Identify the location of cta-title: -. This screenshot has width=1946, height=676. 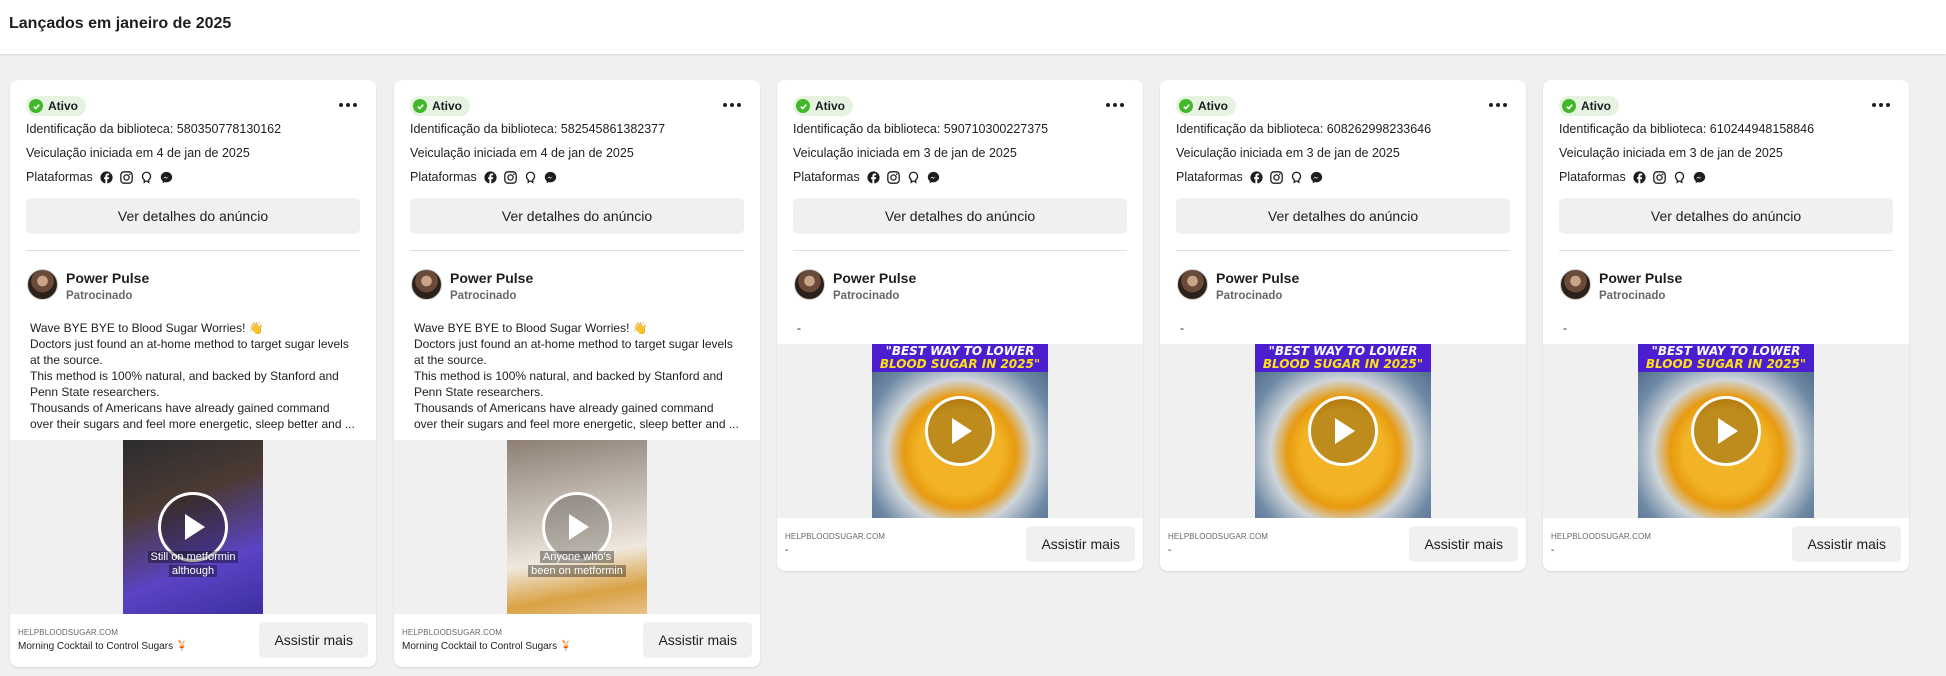
(1170, 550).